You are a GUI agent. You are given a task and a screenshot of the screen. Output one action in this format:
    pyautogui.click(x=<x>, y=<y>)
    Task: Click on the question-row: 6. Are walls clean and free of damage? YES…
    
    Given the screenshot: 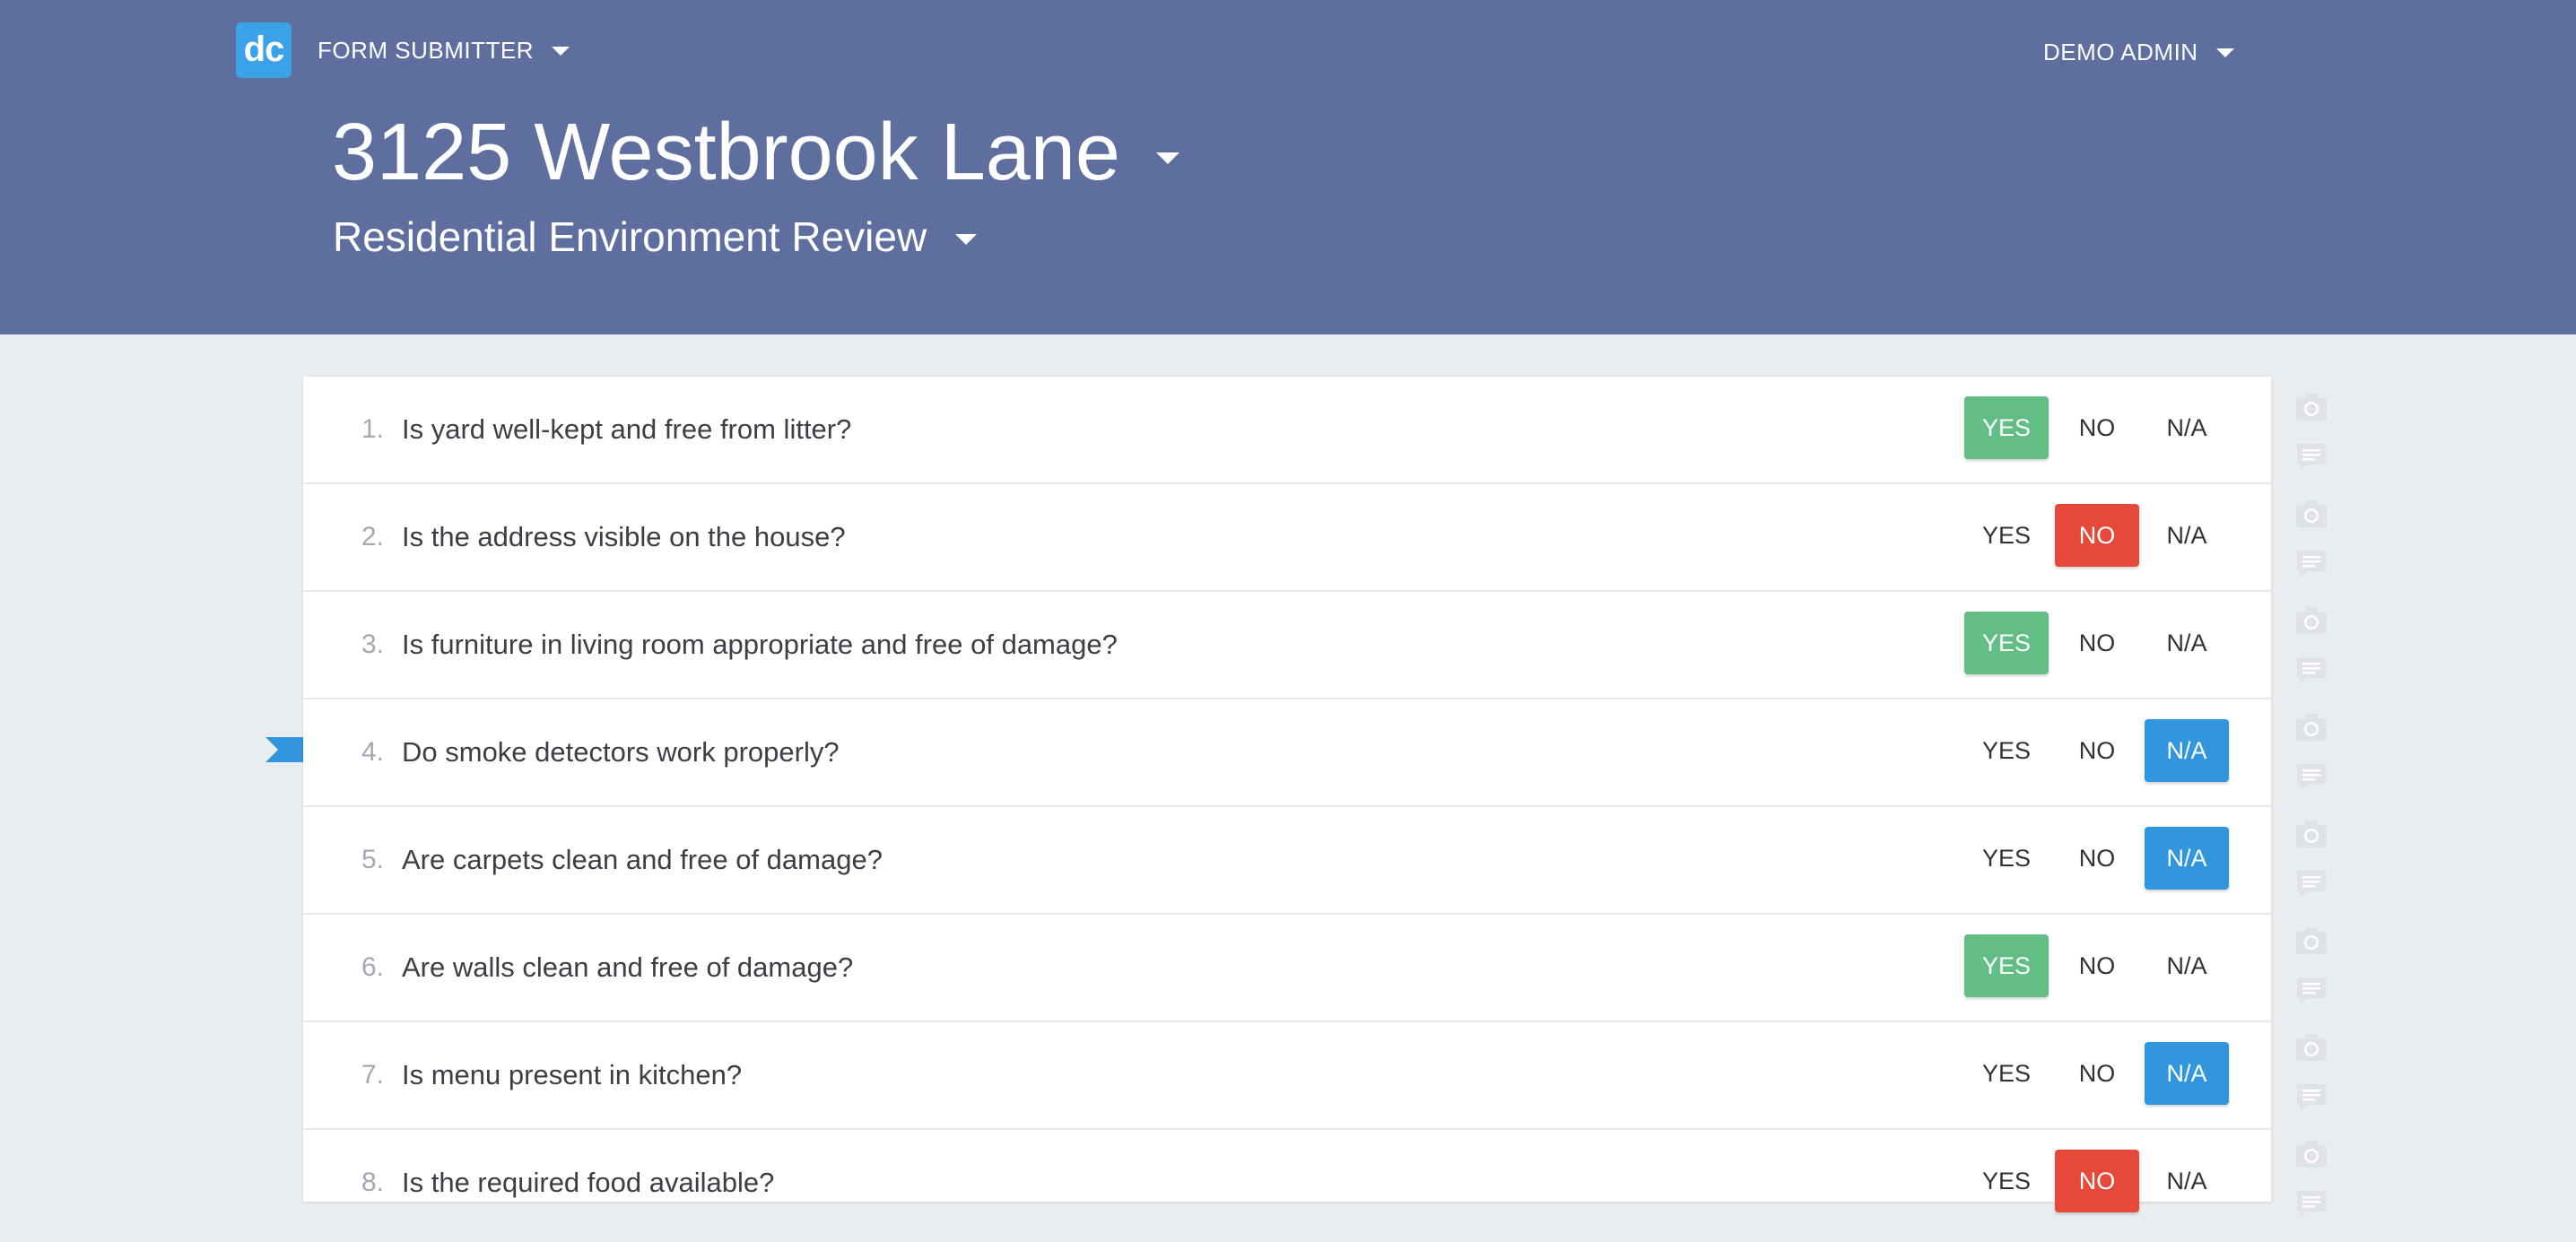 What is the action you would take?
    pyautogui.click(x=1287, y=968)
    